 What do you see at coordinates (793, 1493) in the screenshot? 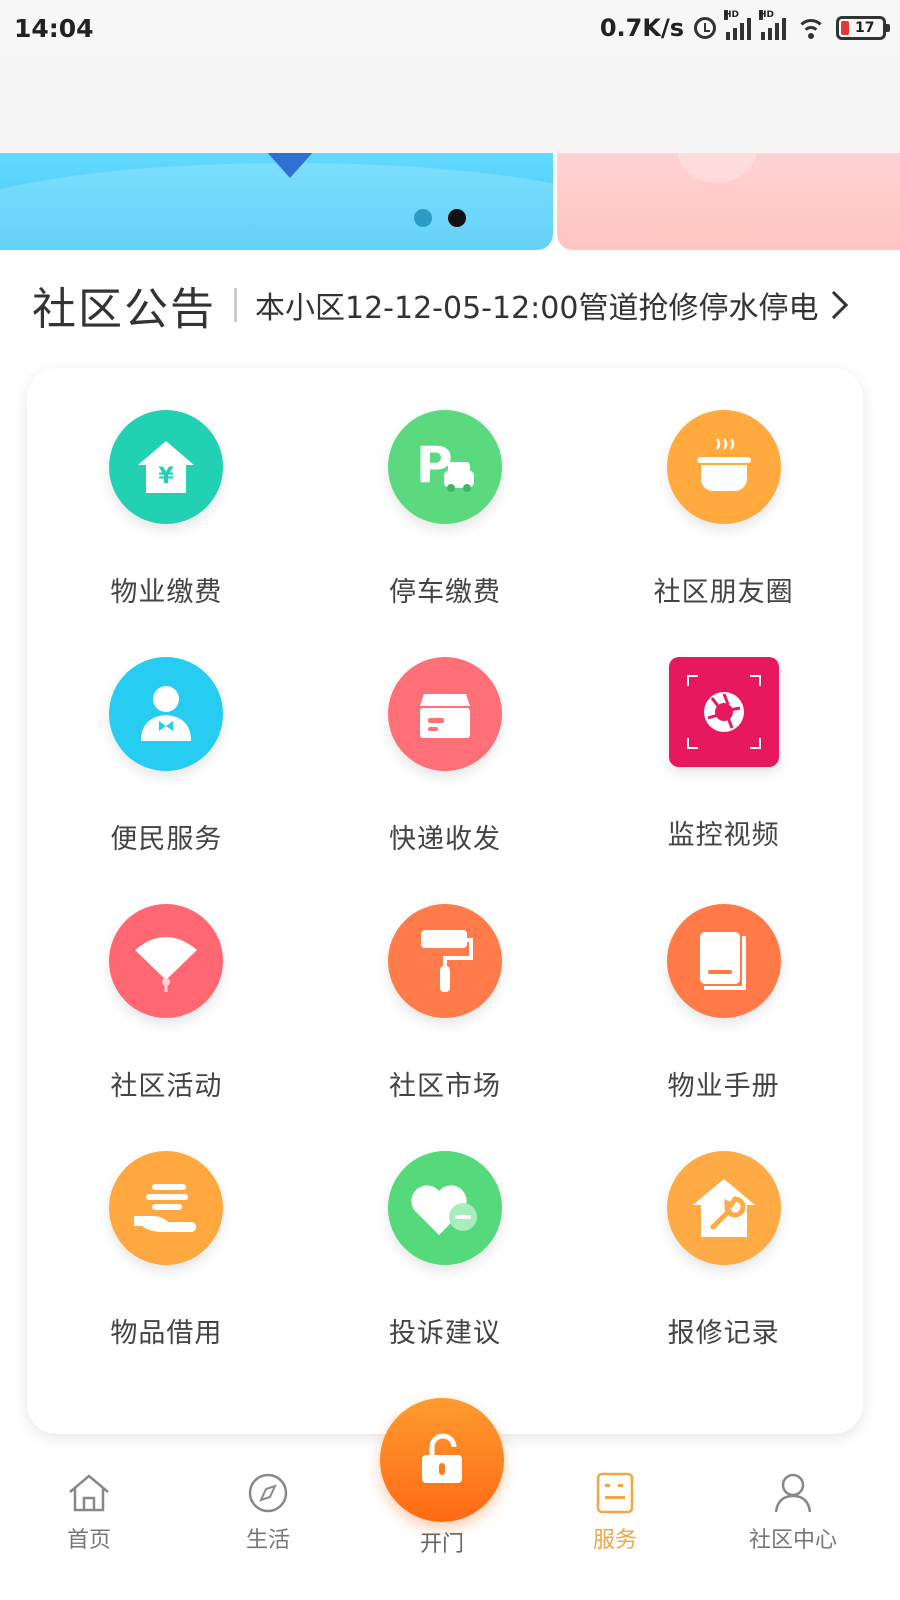
I see `user-icon` at bounding box center [793, 1493].